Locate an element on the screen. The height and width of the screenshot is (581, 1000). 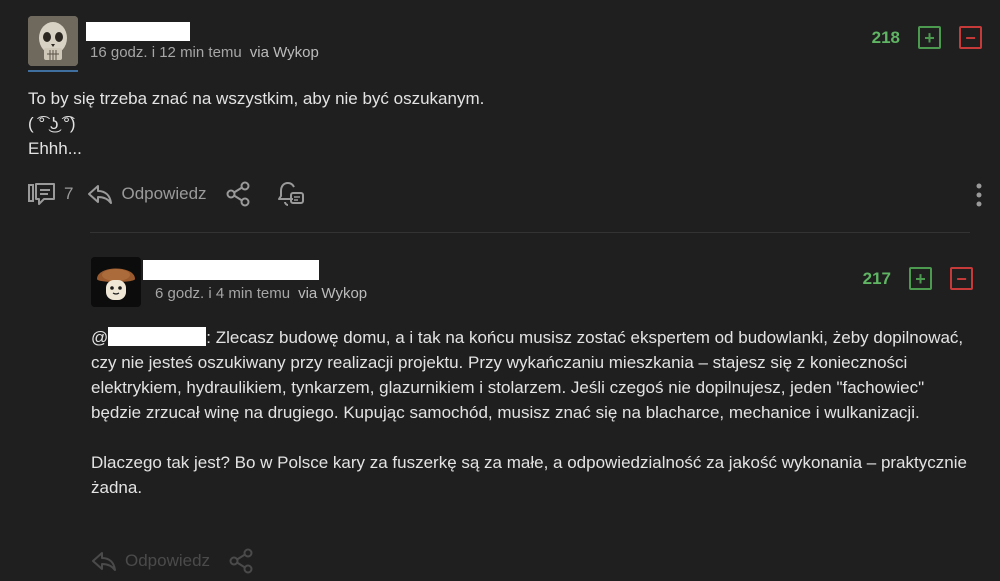
notification-bell-icon is located at coordinates (290, 194).